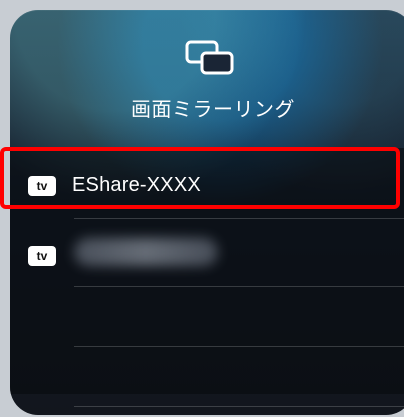 This screenshot has height=417, width=404. I want to click on obscured-device-name, so click(146, 252).